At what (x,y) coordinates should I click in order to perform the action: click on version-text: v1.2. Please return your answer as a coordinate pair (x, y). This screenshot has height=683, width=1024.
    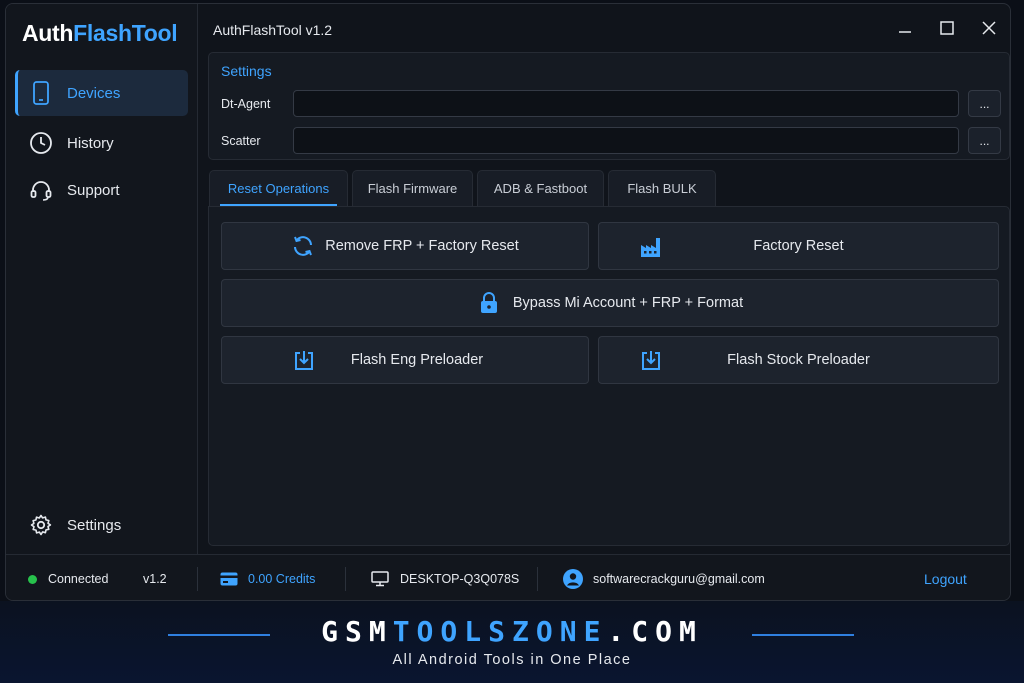
    Looking at the image, I should click on (155, 579).